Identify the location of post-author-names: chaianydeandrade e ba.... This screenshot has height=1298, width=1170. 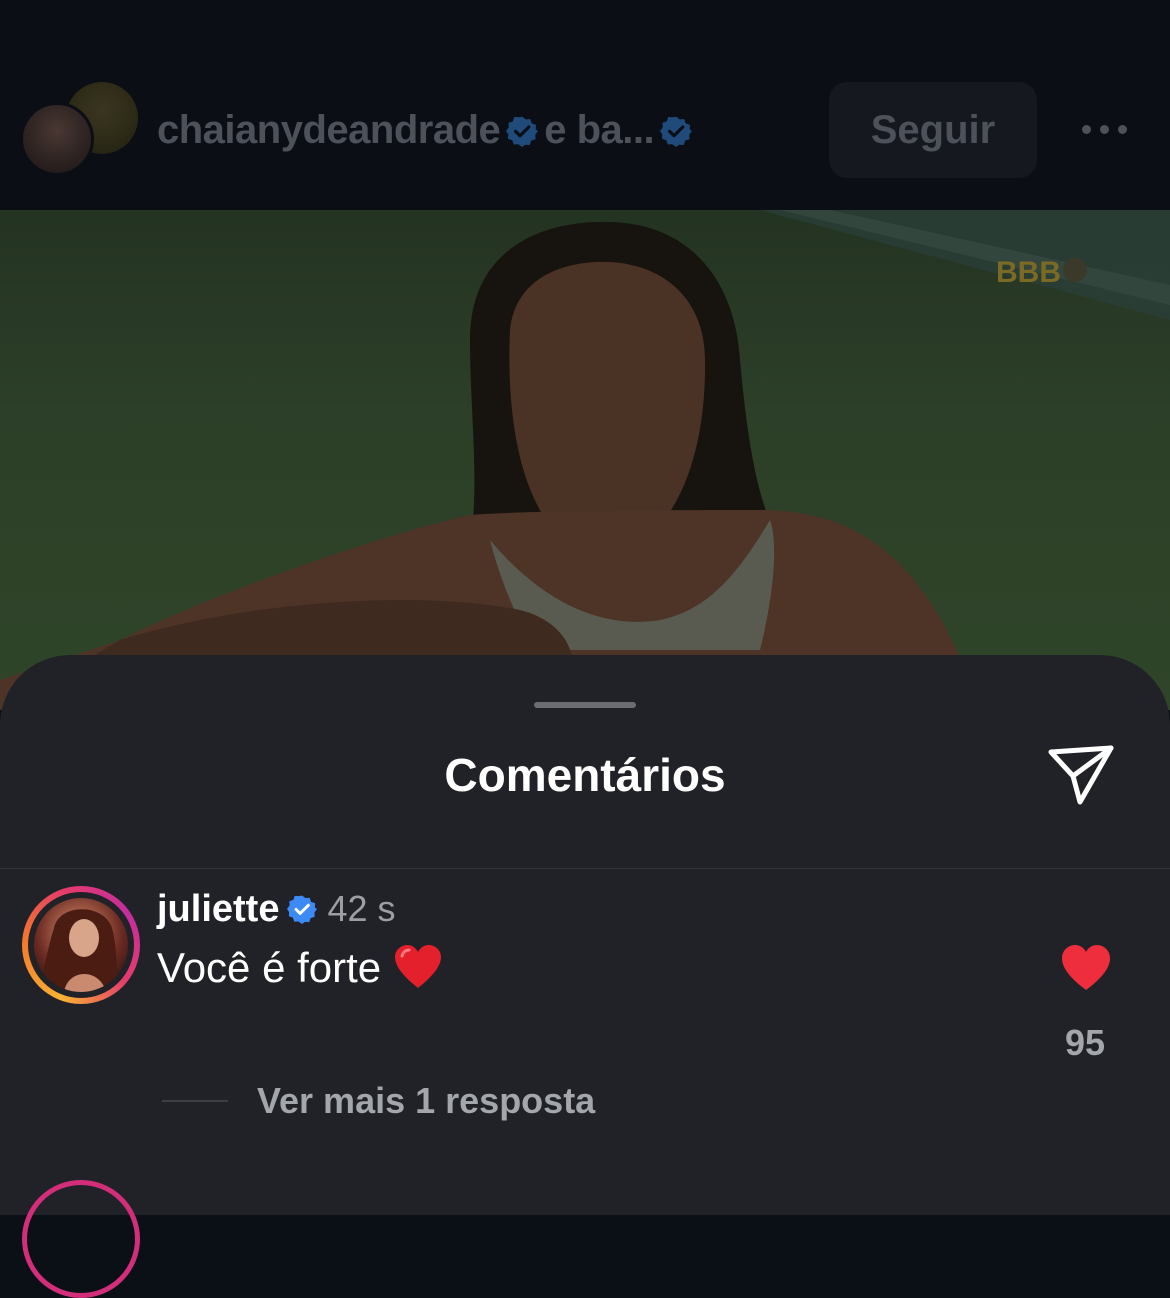
(427, 130).